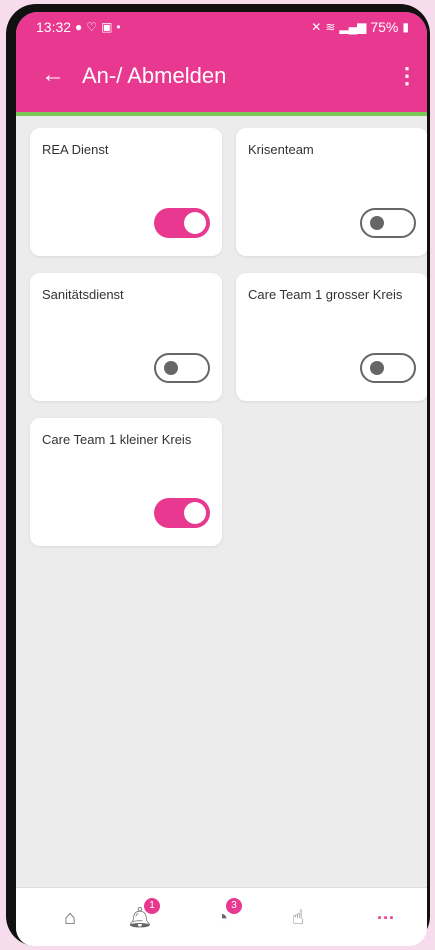 The height and width of the screenshot is (950, 435). What do you see at coordinates (388, 223) in the screenshot?
I see `toggle-krisenteam` at bounding box center [388, 223].